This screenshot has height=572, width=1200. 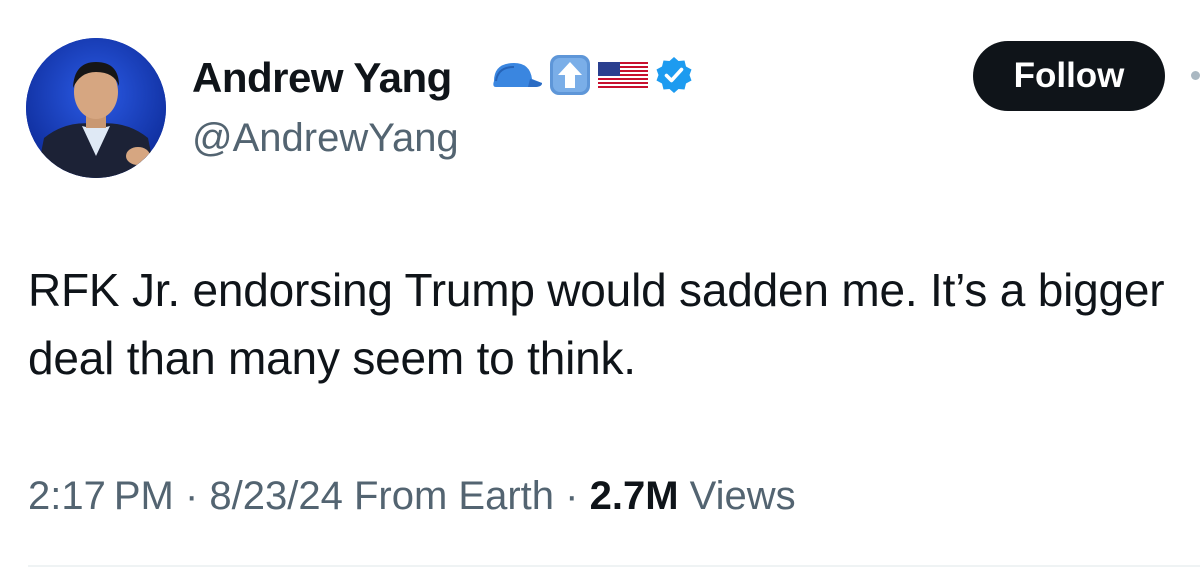 I want to click on author-badges, so click(x=591, y=77).